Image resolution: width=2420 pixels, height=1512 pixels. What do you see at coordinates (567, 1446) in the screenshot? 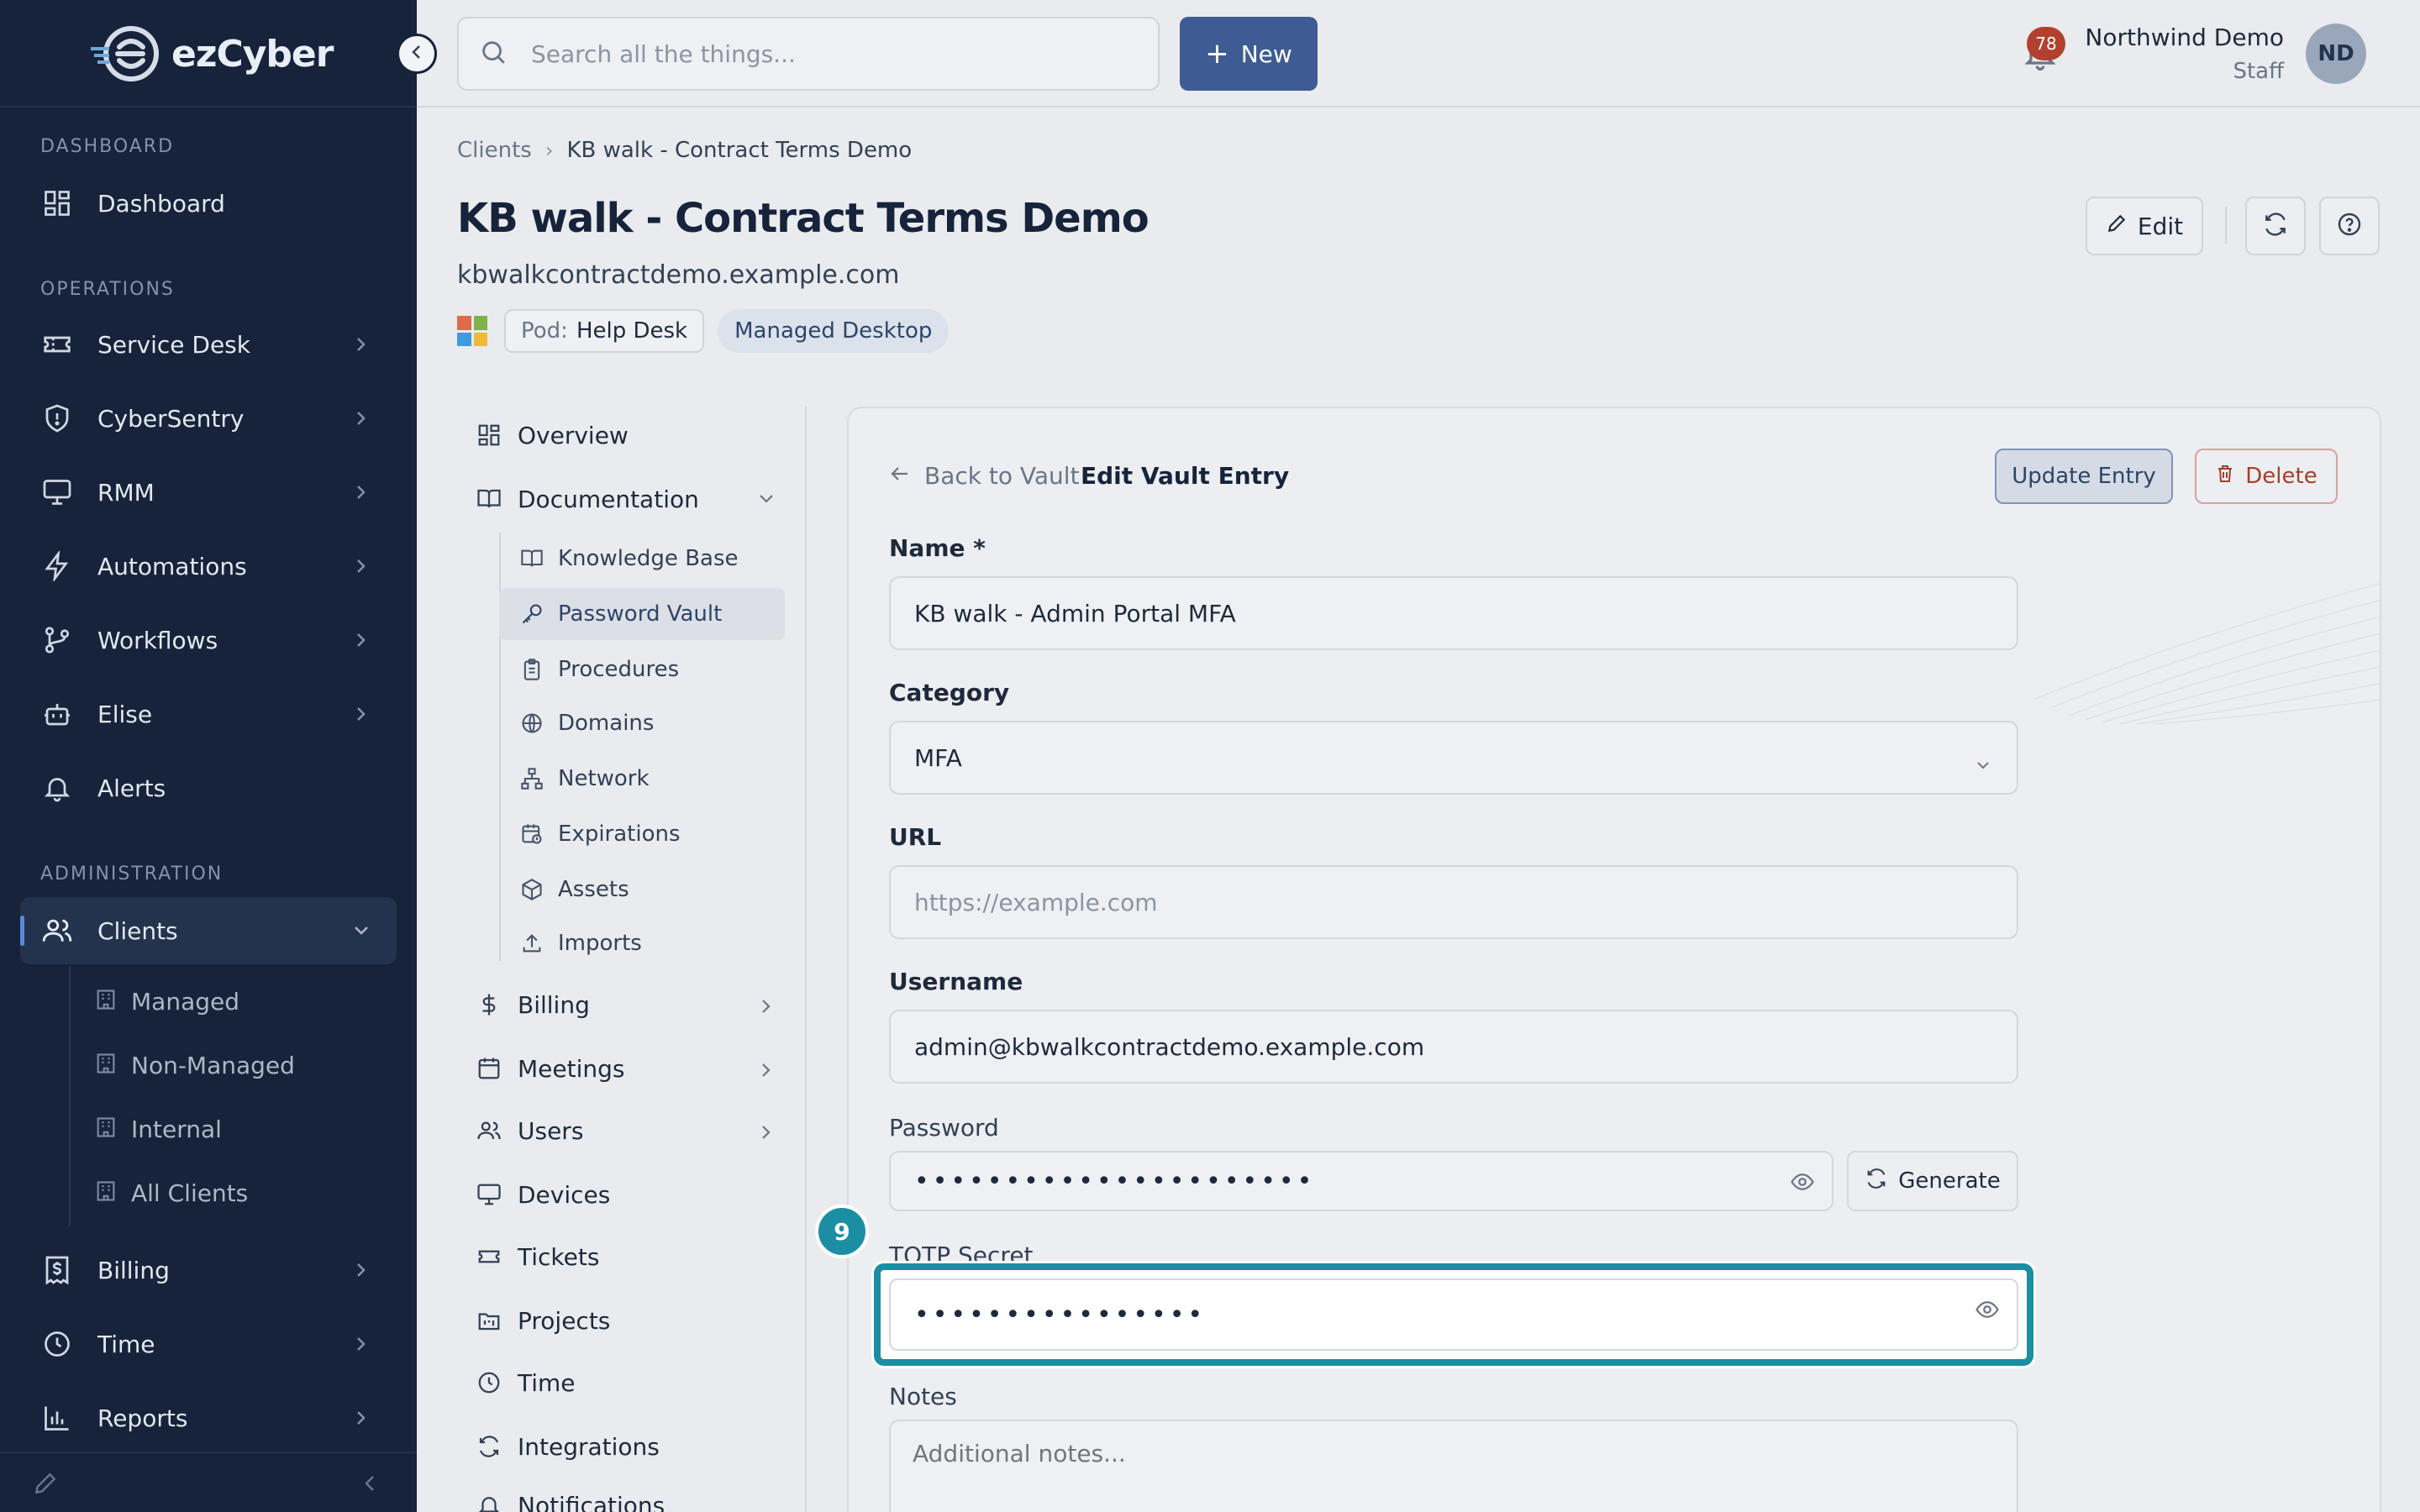
I see `subnav-integrations: Integrations` at bounding box center [567, 1446].